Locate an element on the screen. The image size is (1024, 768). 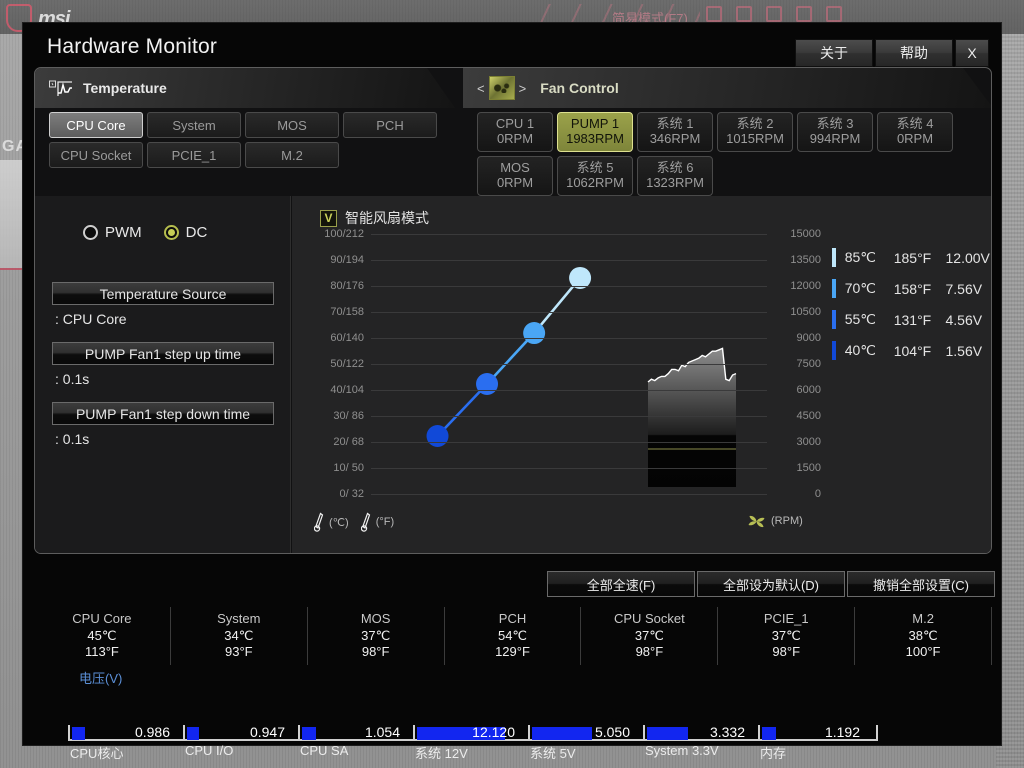
radio-dc: DC is located at coordinates (185, 232).